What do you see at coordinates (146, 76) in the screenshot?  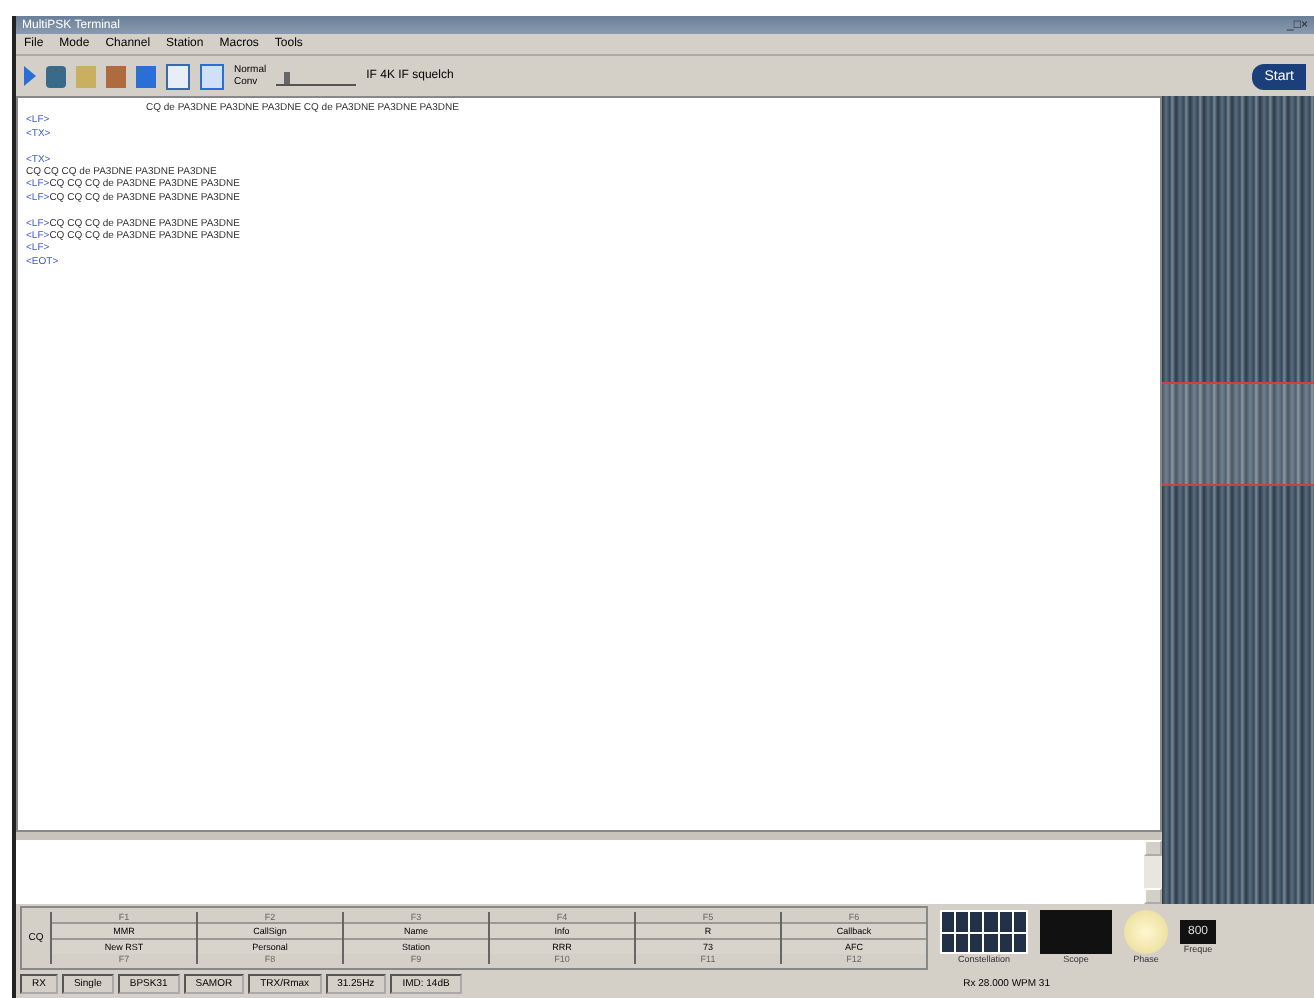 I see `square-icon` at bounding box center [146, 76].